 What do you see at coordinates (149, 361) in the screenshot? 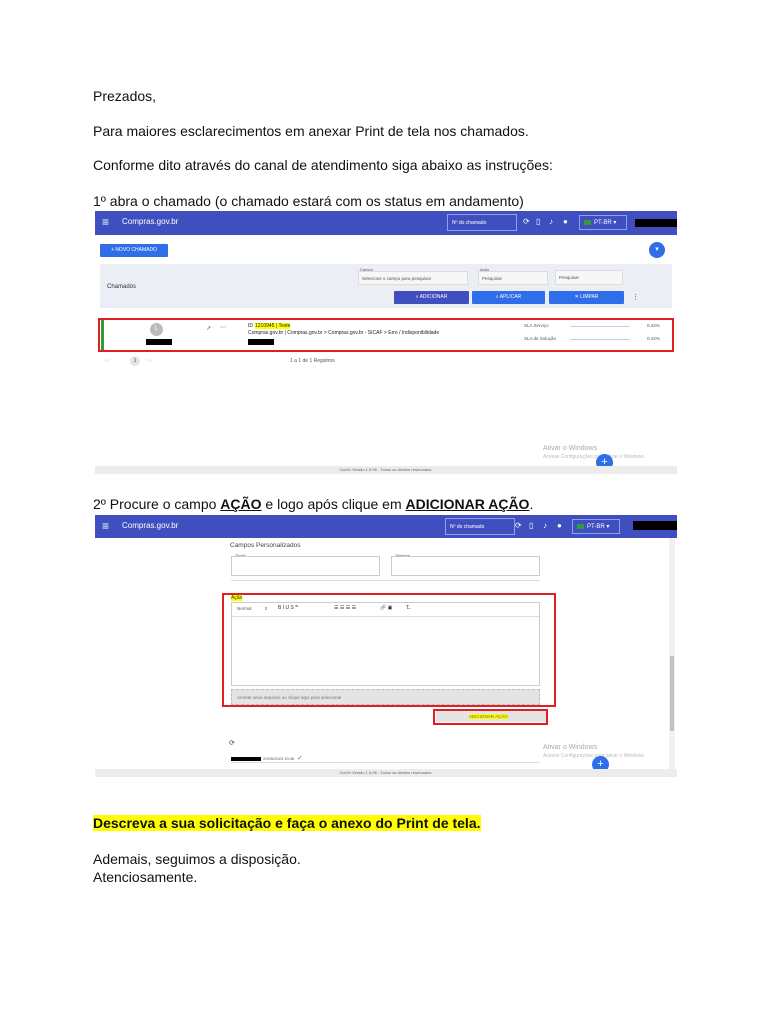
I see `pagination-next: › ›` at bounding box center [149, 361].